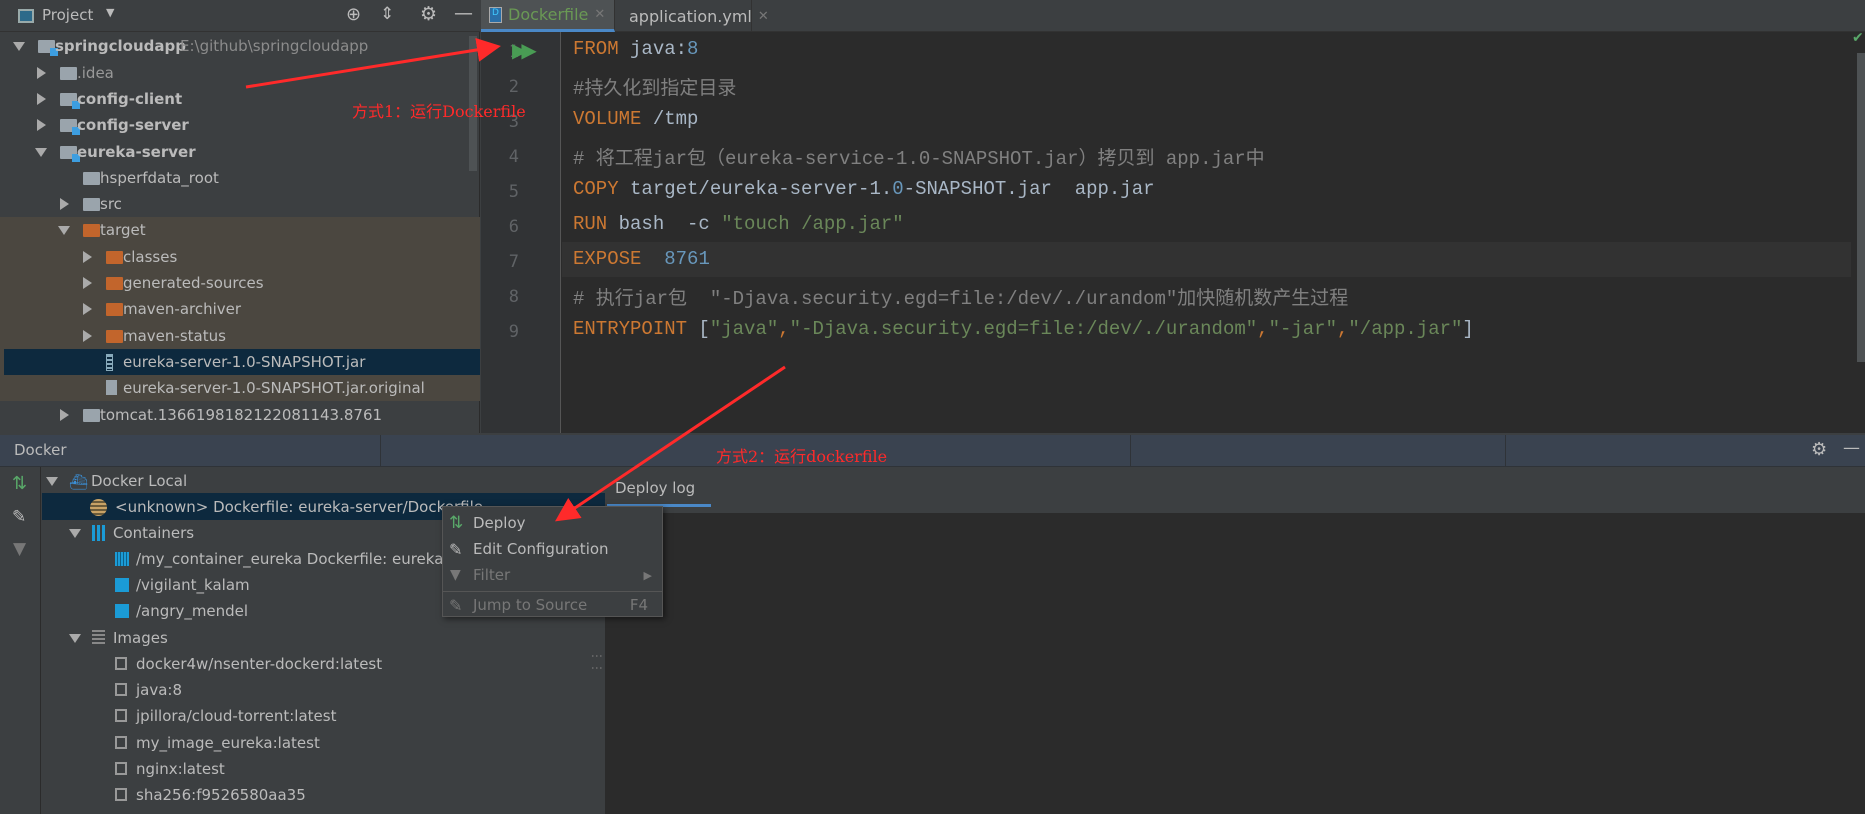 Image resolution: width=1865 pixels, height=814 pixels. Describe the element at coordinates (373, 63) in the screenshot. I see `arrow-to-run-icon` at that location.